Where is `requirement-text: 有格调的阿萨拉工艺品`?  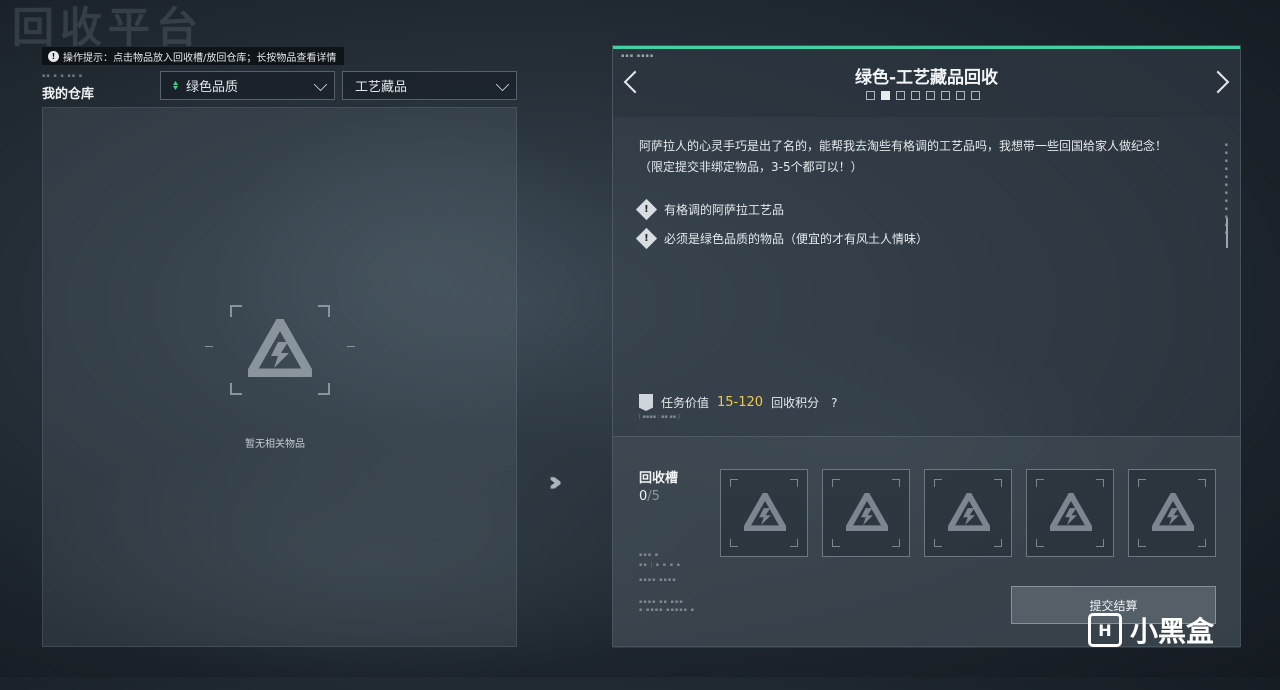 requirement-text: 有格调的阿萨拉工艺品 is located at coordinates (724, 210).